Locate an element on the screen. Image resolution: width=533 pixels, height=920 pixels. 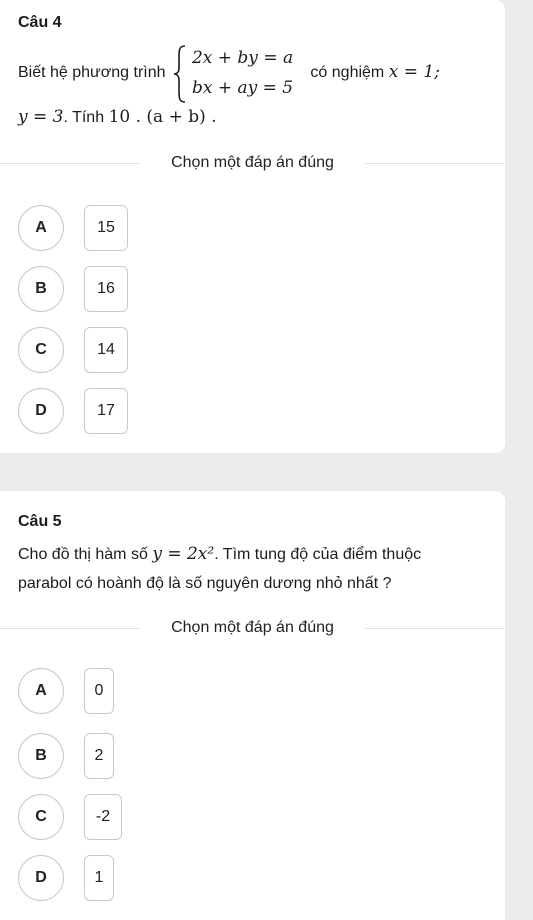
option-value: 17 is located at coordinates (106, 411).